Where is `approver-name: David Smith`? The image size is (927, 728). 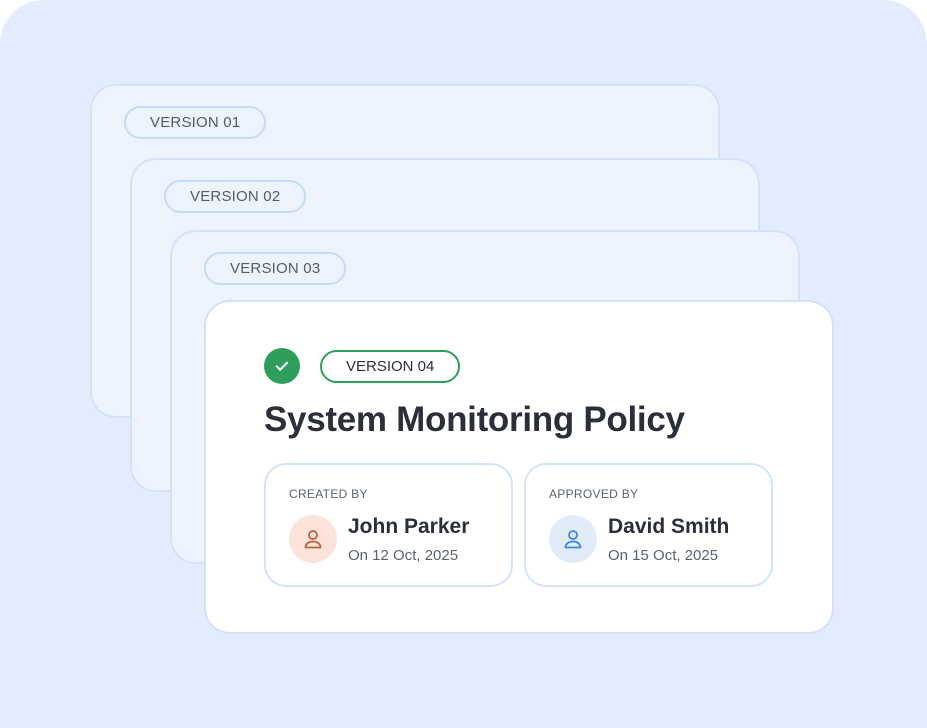
approver-name: David Smith is located at coordinates (669, 526).